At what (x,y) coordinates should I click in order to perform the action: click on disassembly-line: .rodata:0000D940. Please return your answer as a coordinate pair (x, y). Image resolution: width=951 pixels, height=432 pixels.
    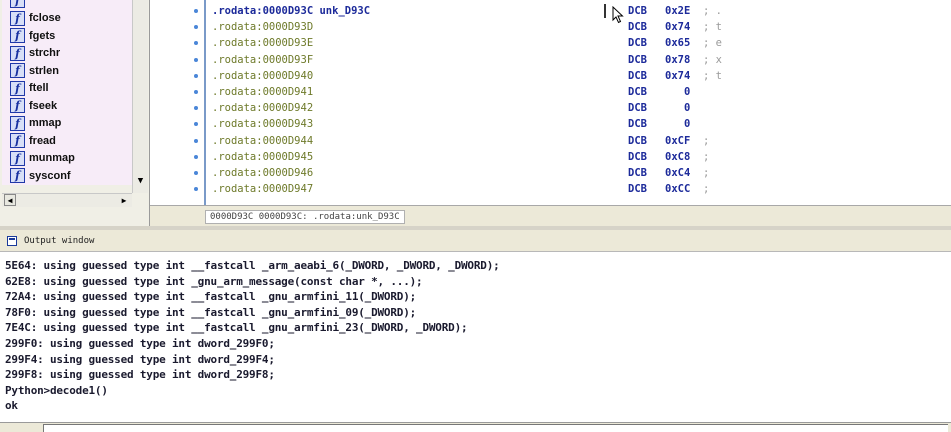
    Looking at the image, I should click on (262, 76).